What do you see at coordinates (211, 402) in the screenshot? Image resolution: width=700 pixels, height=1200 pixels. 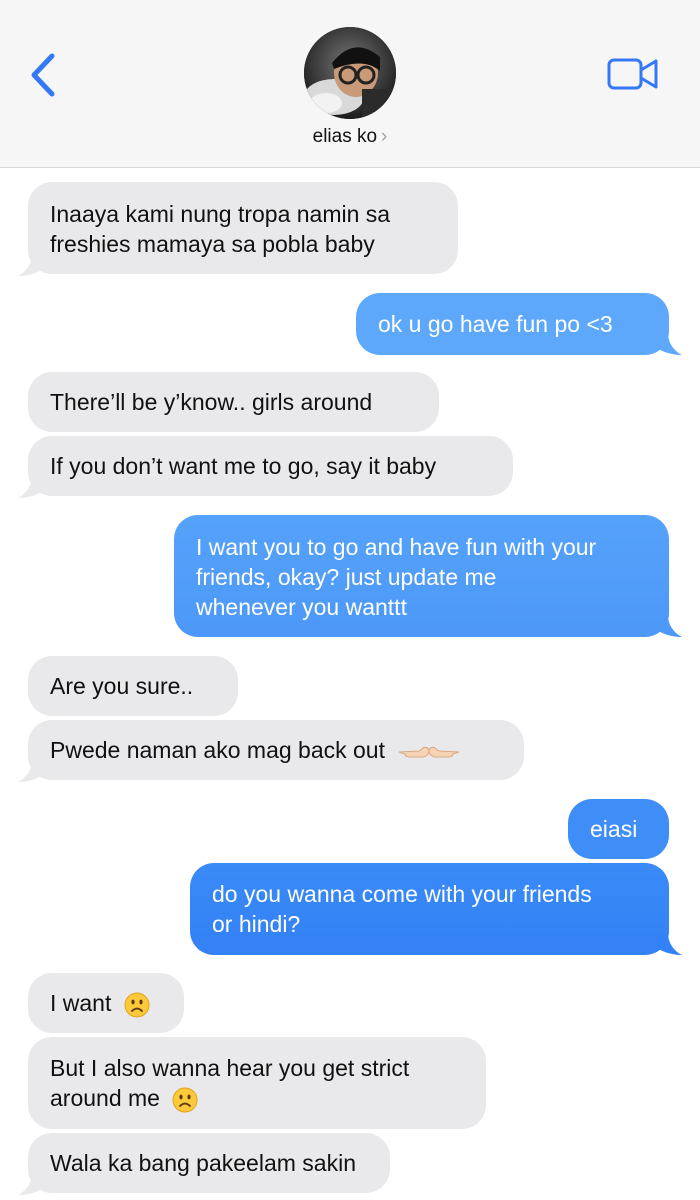 I see `message-line: There’ll be y’know.. girls around` at bounding box center [211, 402].